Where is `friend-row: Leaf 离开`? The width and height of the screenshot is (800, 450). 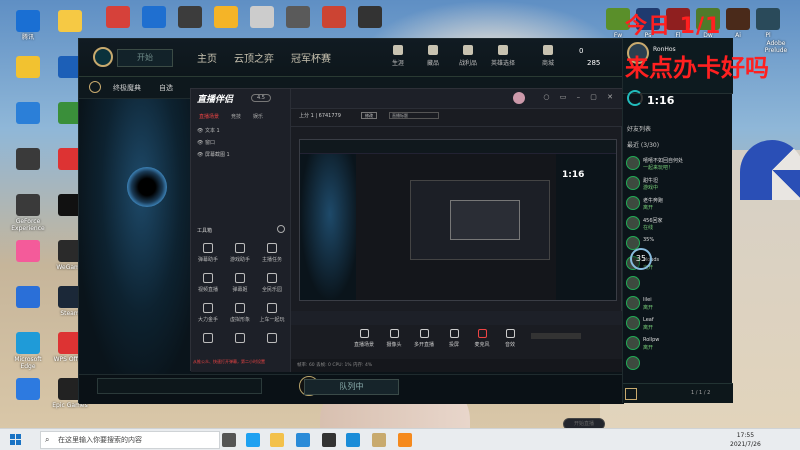 friend-row: Leaf 离开 is located at coordinates (678, 323).